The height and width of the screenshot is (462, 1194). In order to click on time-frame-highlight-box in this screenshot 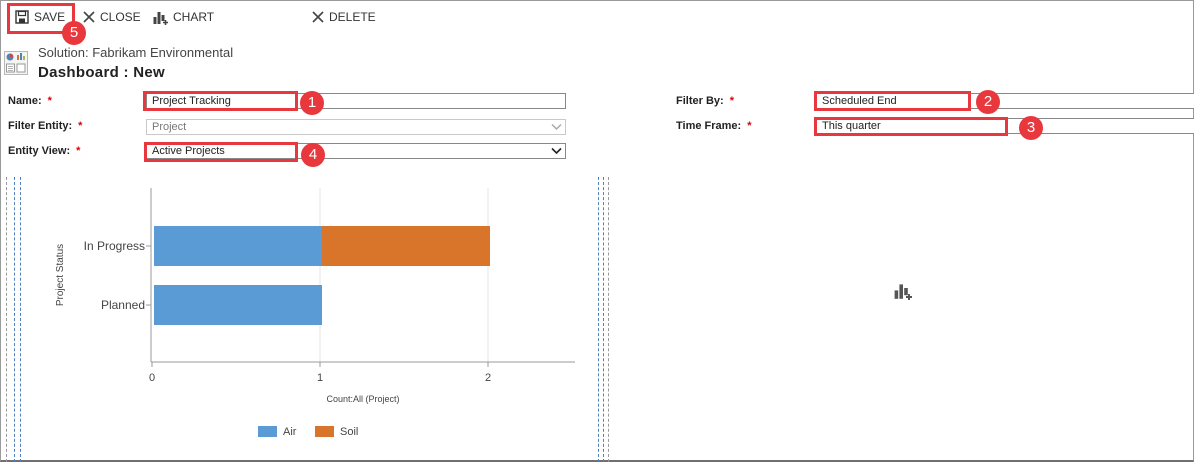, I will do `click(911, 126)`.